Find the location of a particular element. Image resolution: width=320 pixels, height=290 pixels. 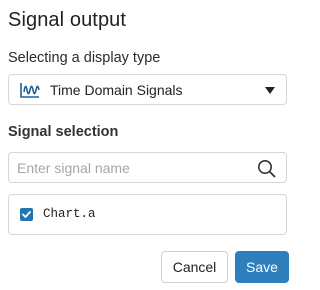

search-icon is located at coordinates (266, 168).